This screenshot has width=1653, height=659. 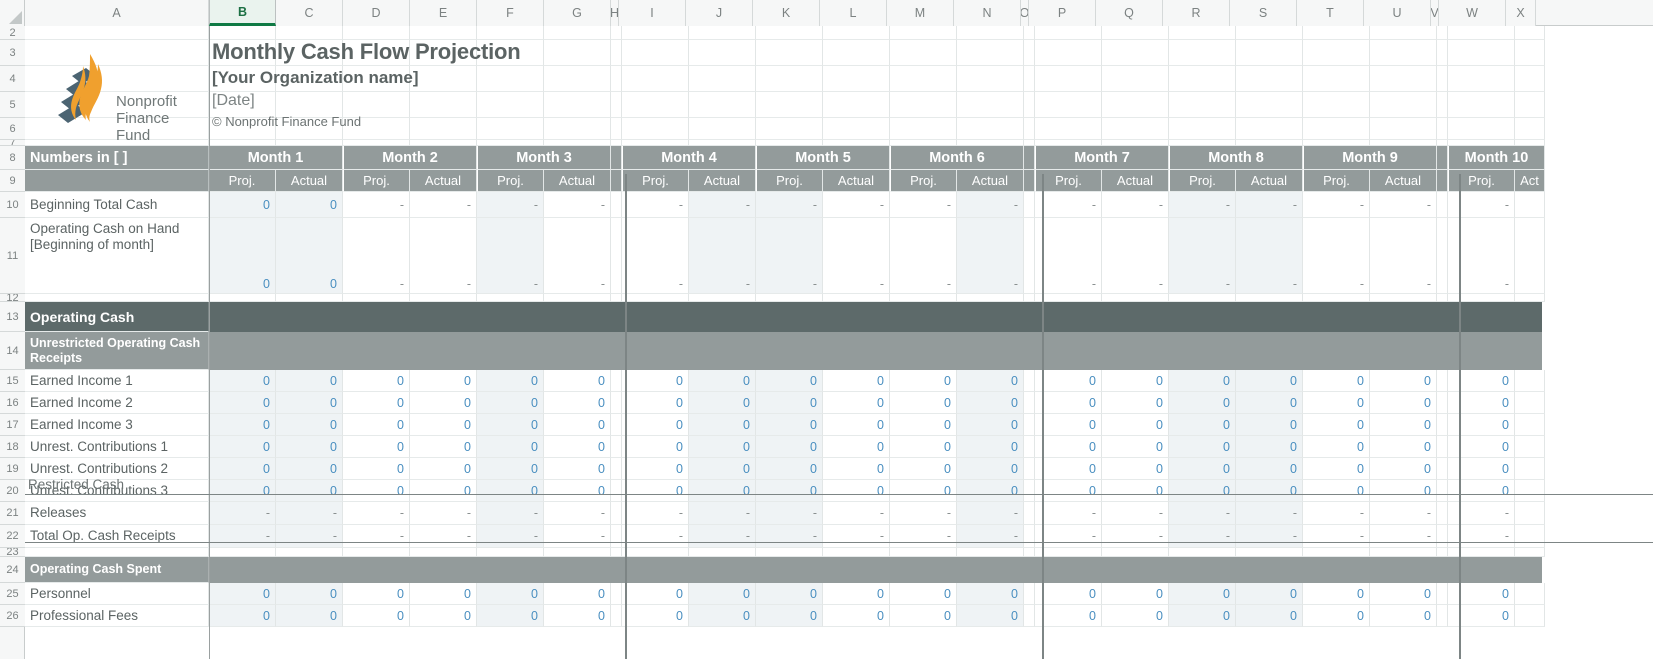 What do you see at coordinates (1269, 381) in the screenshot?
I see `cell-15-17: 0` at bounding box center [1269, 381].